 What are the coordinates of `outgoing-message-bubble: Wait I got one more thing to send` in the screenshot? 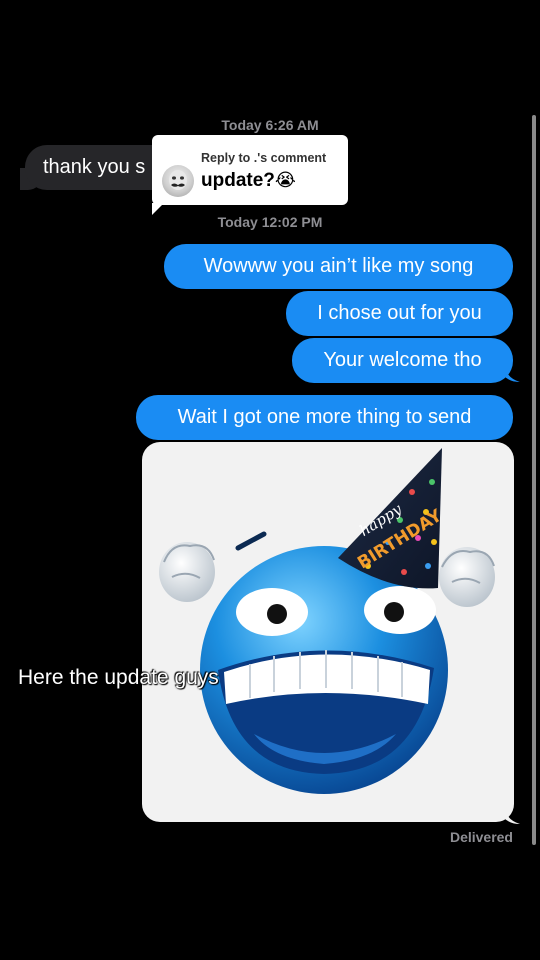 It's located at (324, 417).